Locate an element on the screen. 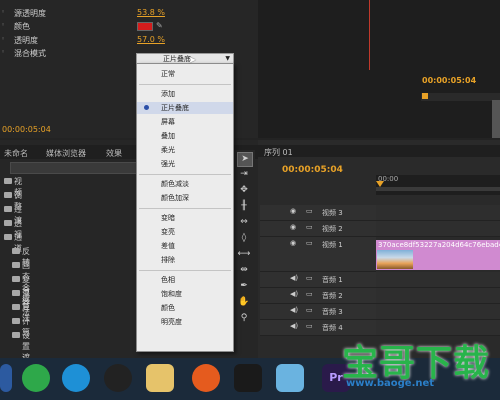  monitor-timecode: 00:00:05:04 is located at coordinates (449, 80).